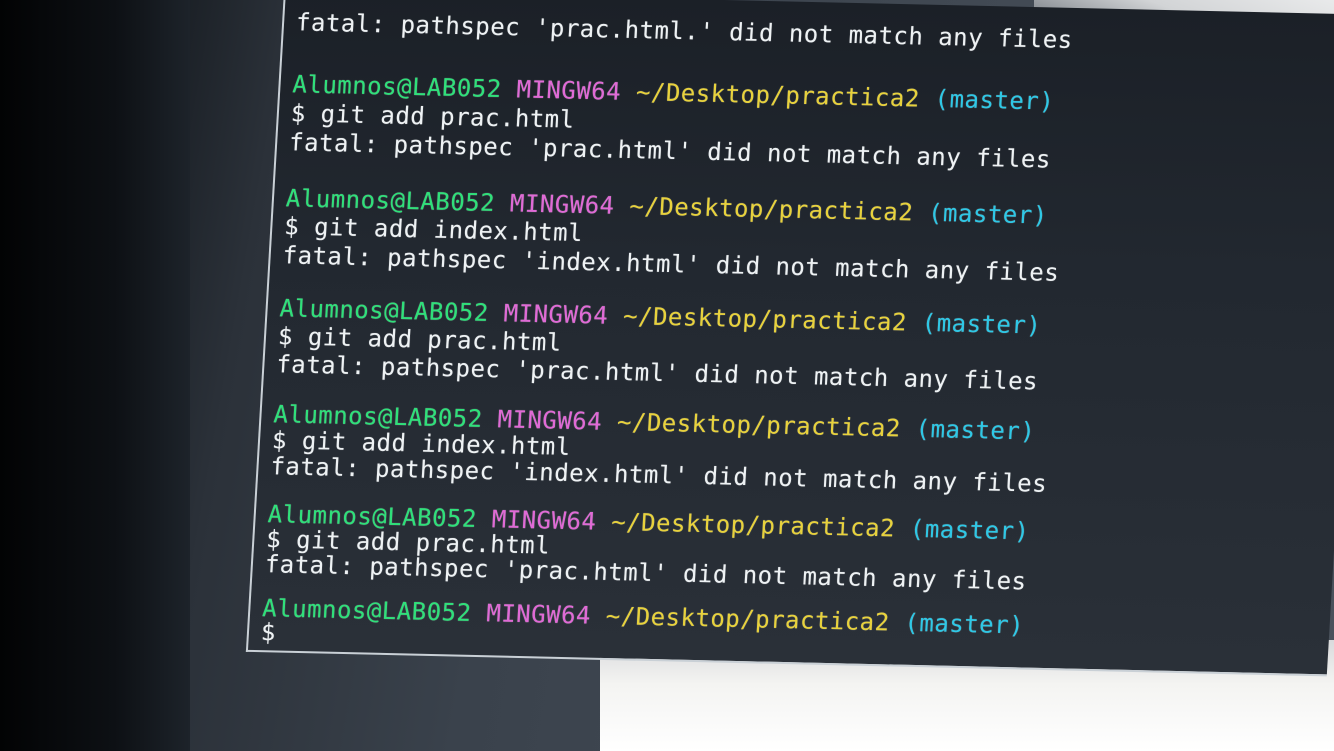  What do you see at coordinates (268, 632) in the screenshot?
I see `input-prompt: $` at bounding box center [268, 632].